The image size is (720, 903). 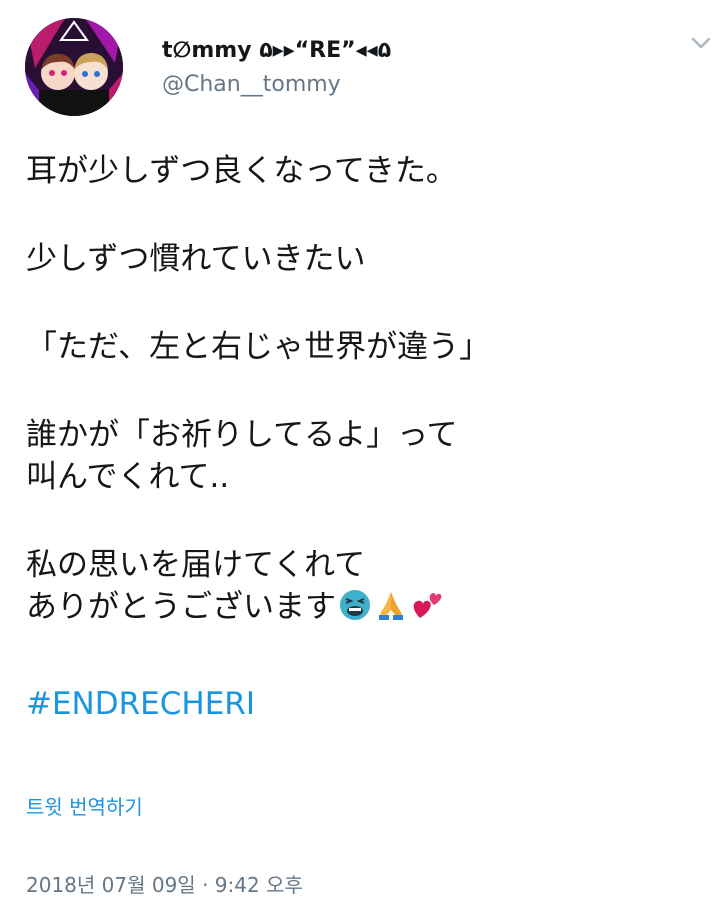 I want to click on tweet-line-with-emoji: ありがとうございます, so click(x=361, y=609).